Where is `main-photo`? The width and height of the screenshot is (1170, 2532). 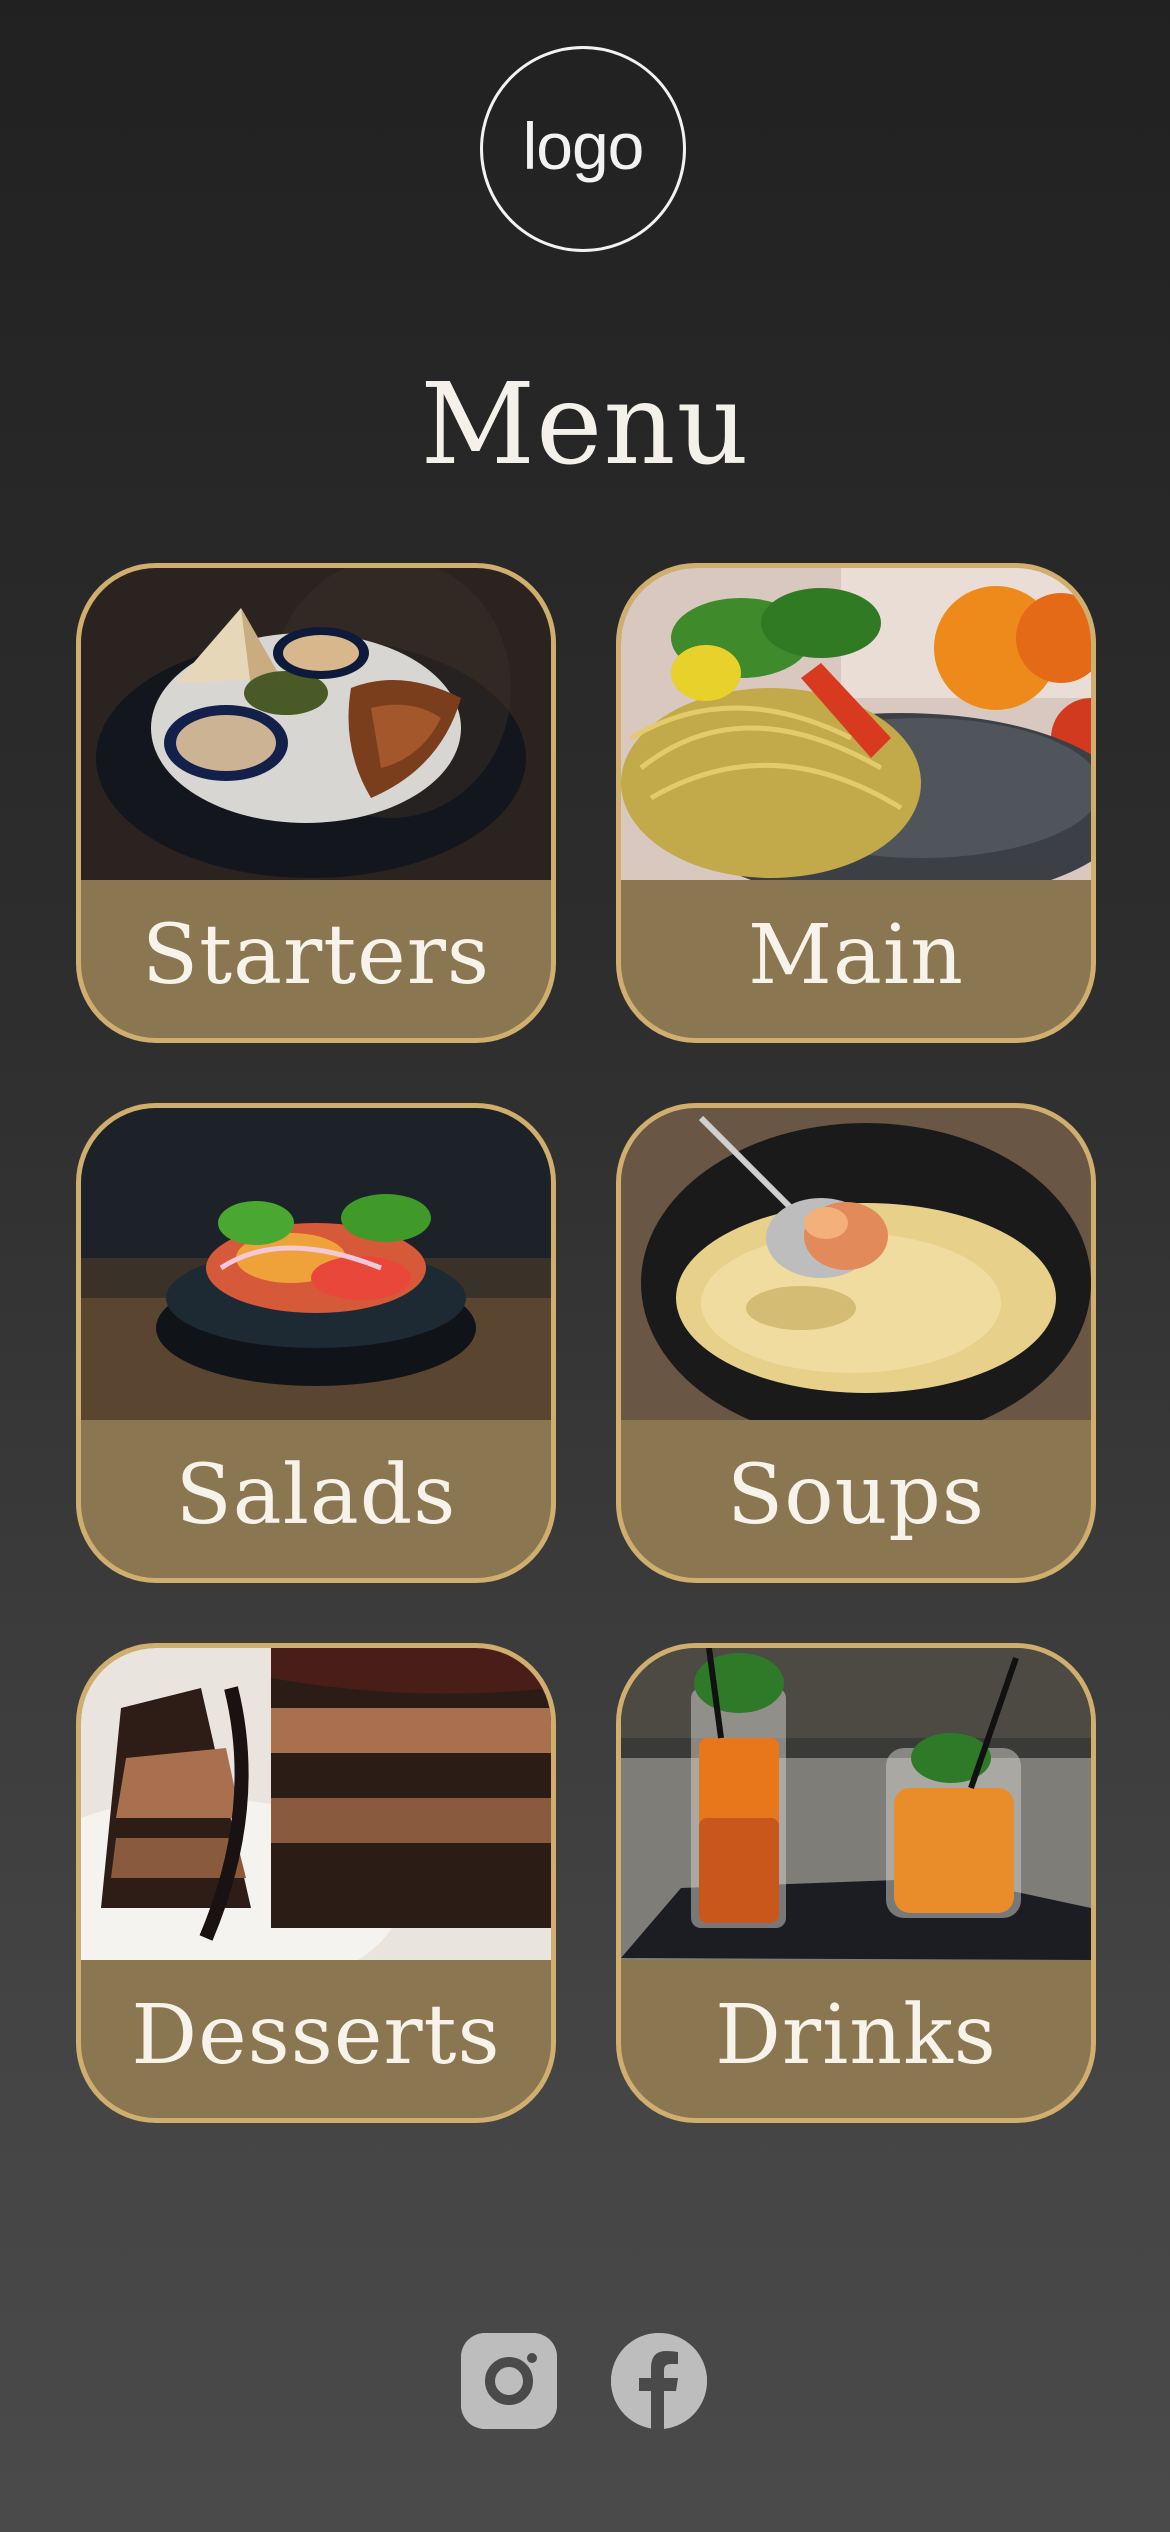
main-photo is located at coordinates (856, 724).